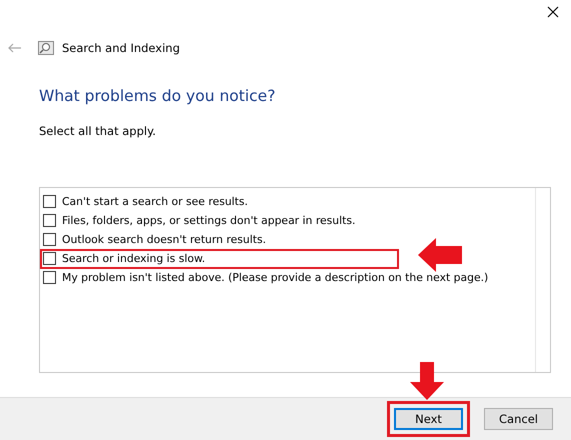  Describe the element at coordinates (157, 96) in the screenshot. I see `page-heading: What problems do you notice?` at that location.